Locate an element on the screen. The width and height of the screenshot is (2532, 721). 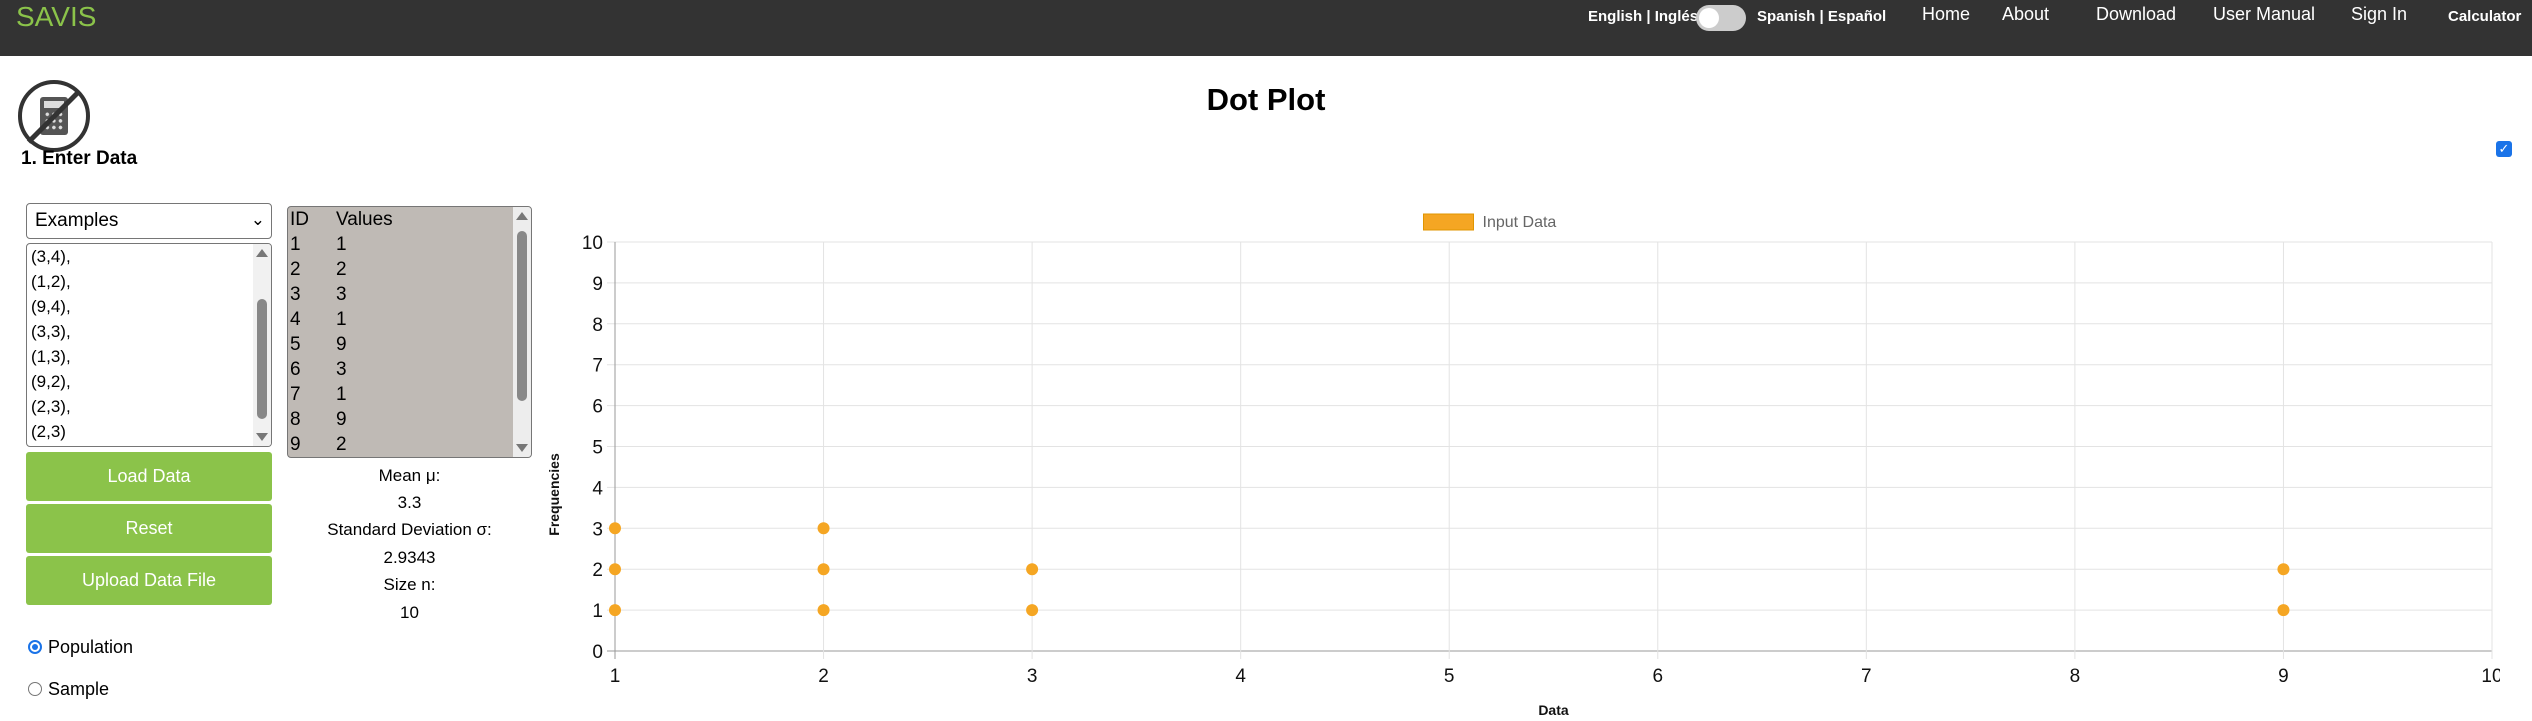
cell-id: 7 is located at coordinates (295, 394).